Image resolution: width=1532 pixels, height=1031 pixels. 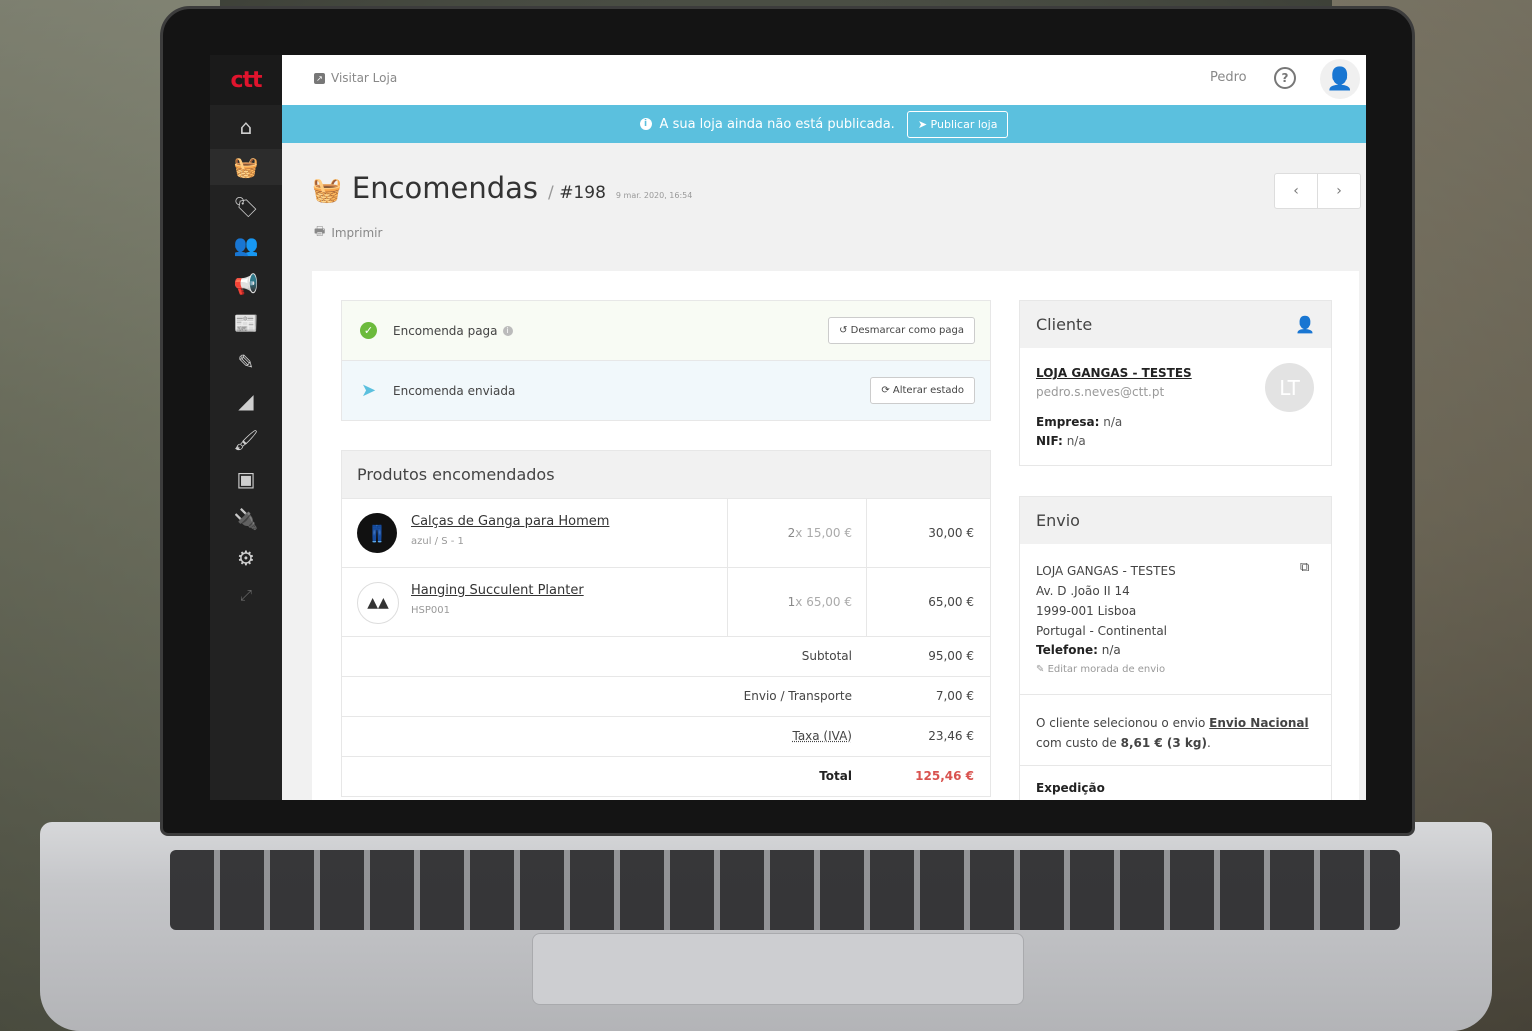 I want to click on user-silhouette-icon: 👤, so click(x=1340, y=79).